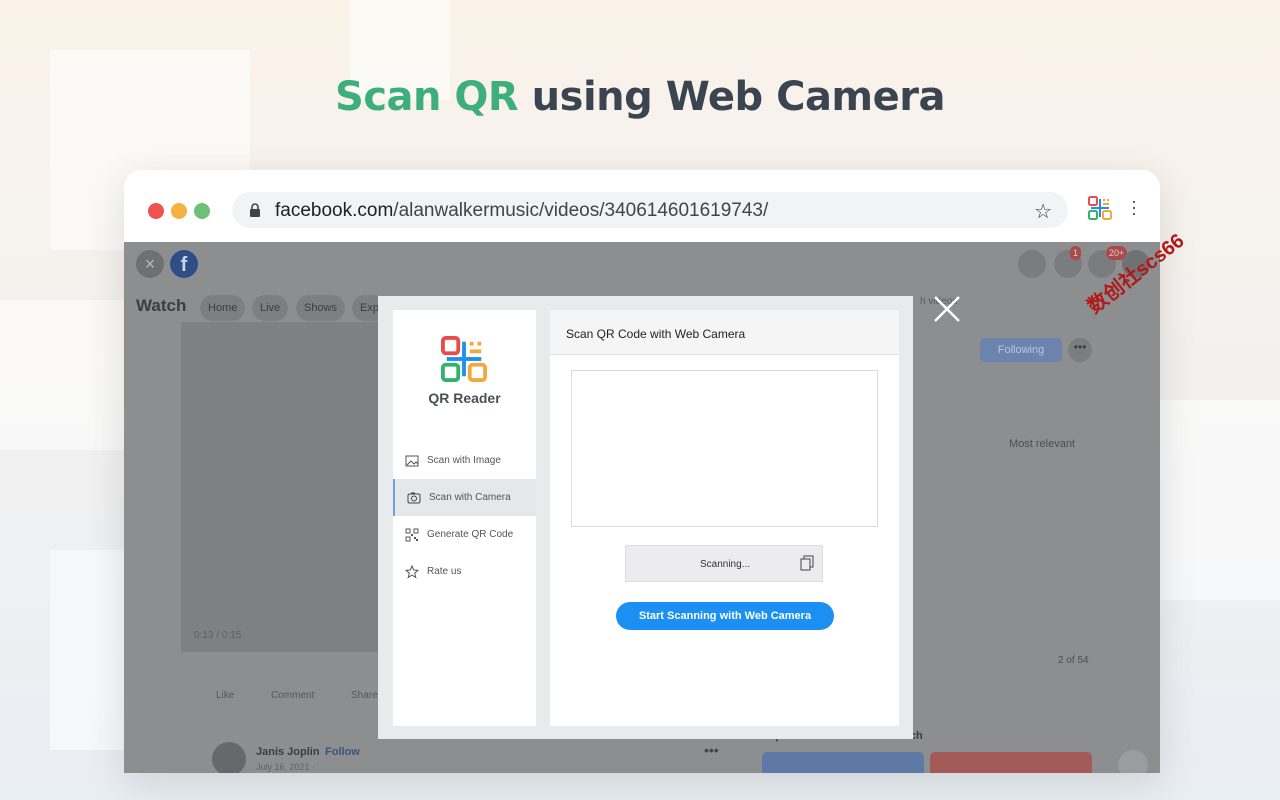 This screenshot has height=800, width=1280. I want to click on fb-nav-live: Live, so click(270, 308).